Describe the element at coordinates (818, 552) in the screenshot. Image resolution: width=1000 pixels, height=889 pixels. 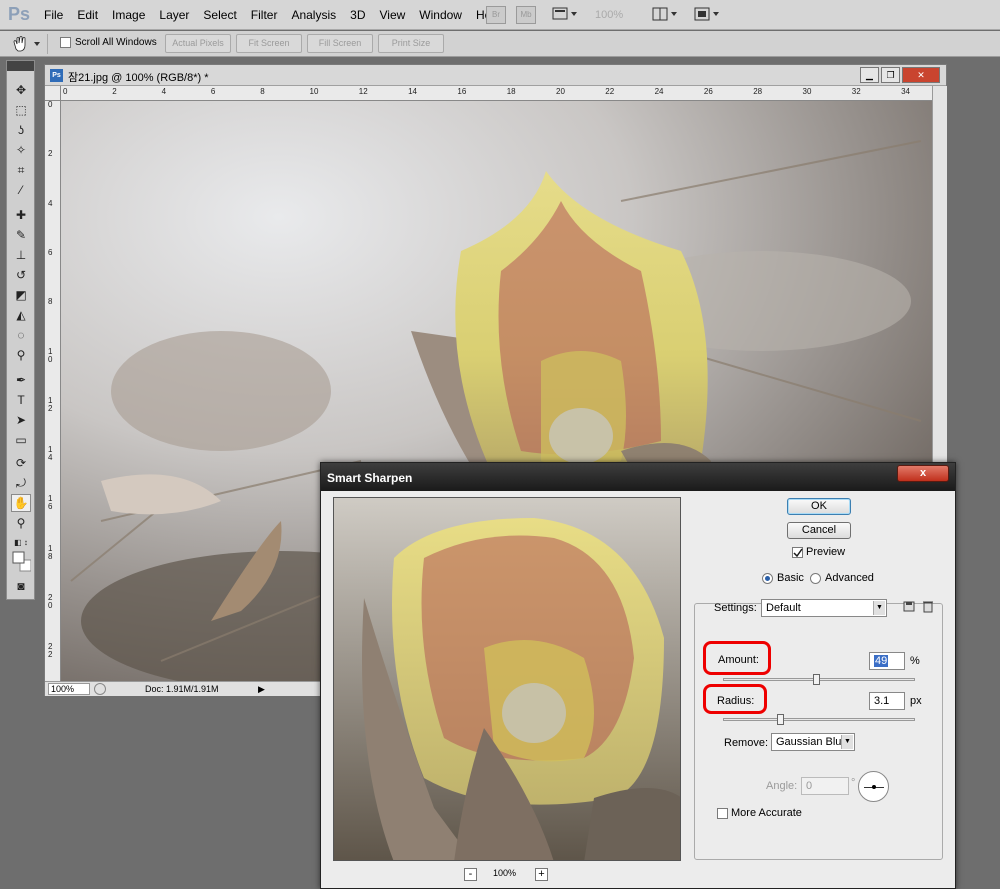
I see `preview-option: Preview` at that location.